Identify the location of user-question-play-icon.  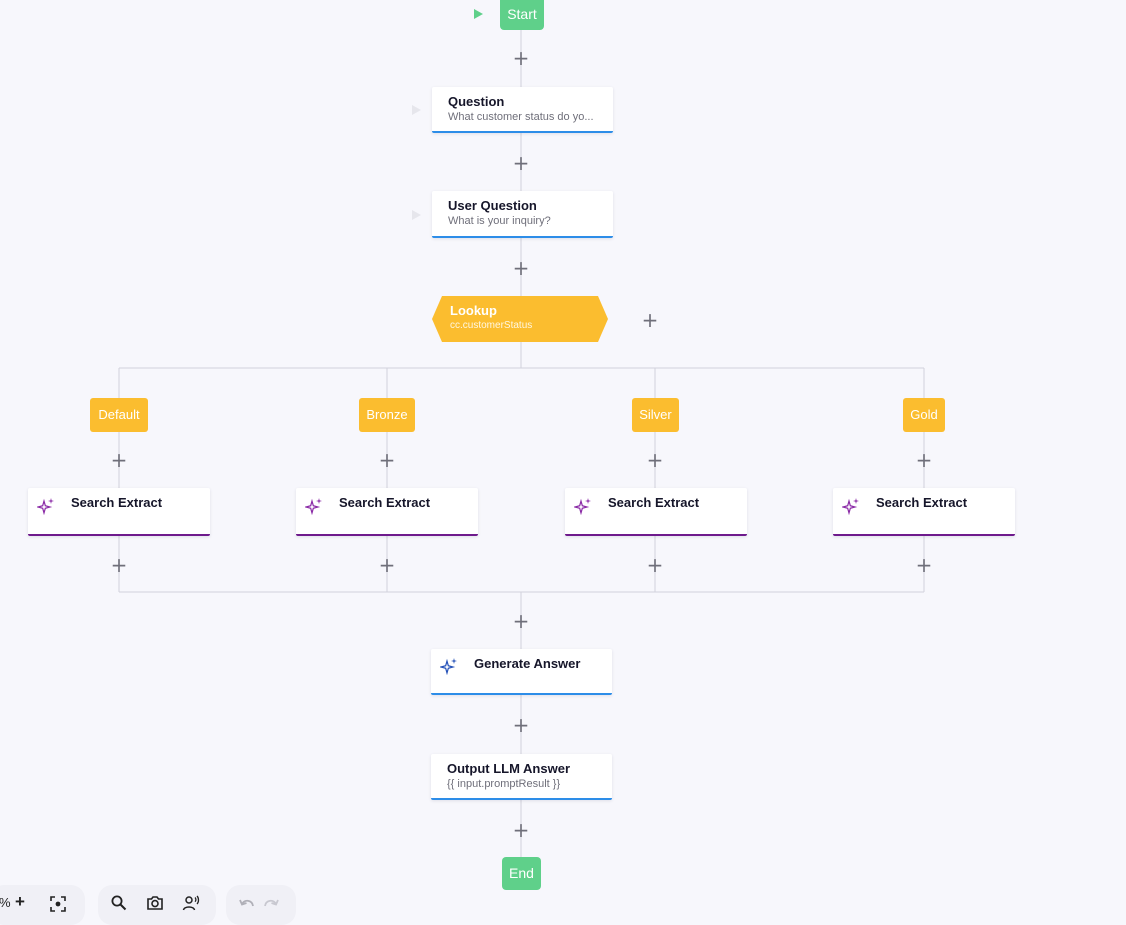
(416, 215).